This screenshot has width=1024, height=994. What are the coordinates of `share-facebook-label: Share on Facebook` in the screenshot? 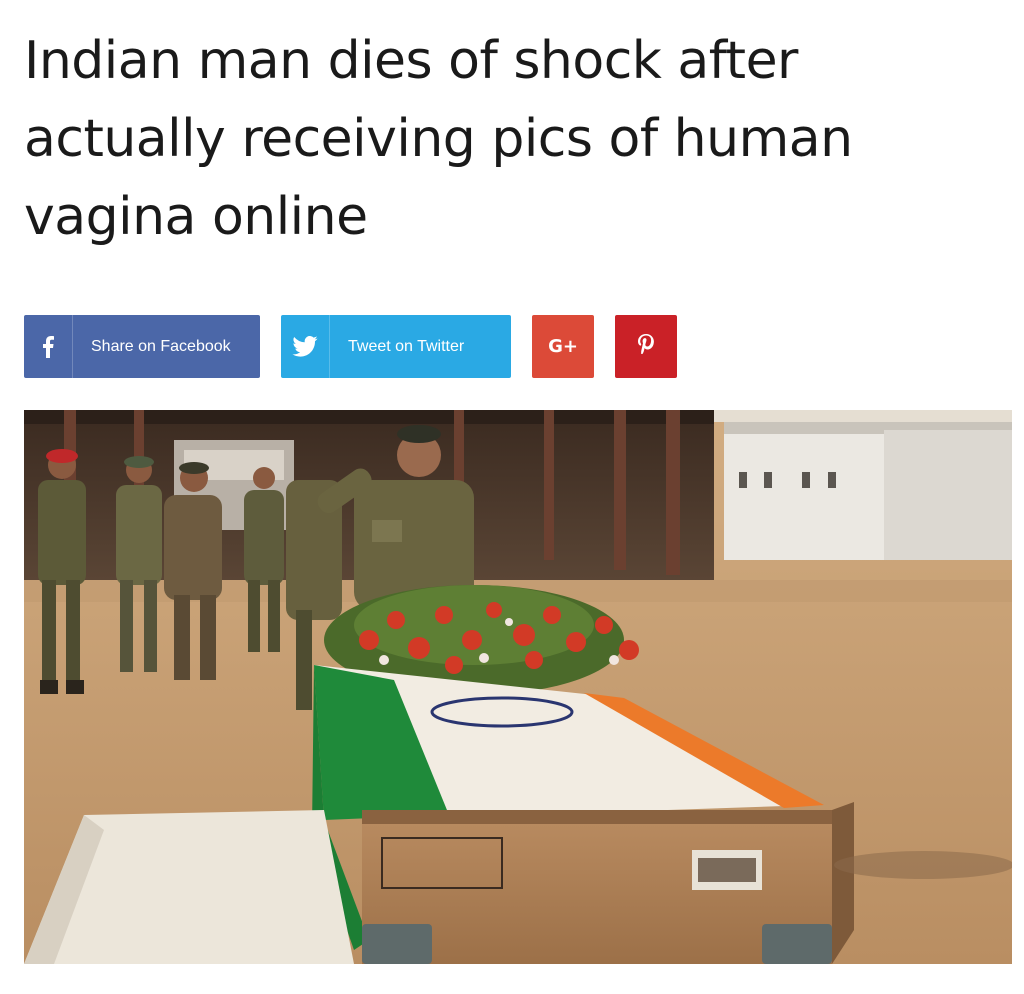 It's located at (161, 346).